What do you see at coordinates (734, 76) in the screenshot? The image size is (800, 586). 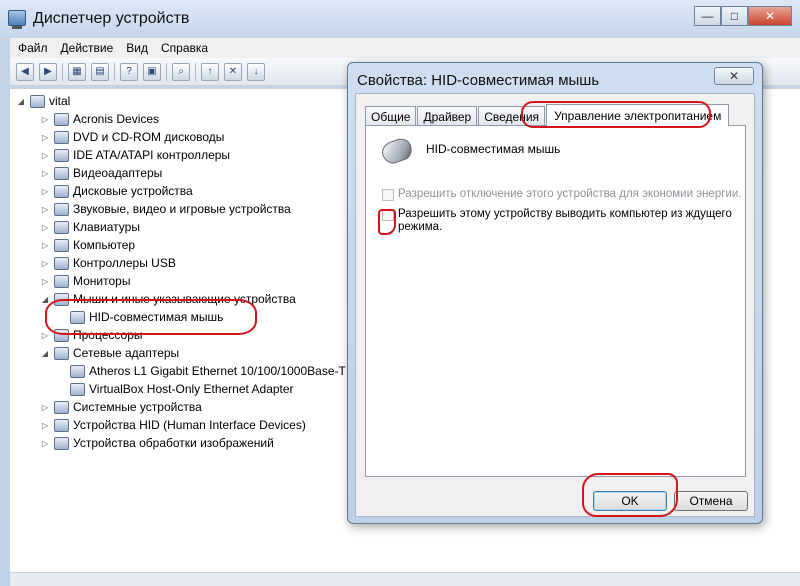 I see `dialog-close-button: ✕` at bounding box center [734, 76].